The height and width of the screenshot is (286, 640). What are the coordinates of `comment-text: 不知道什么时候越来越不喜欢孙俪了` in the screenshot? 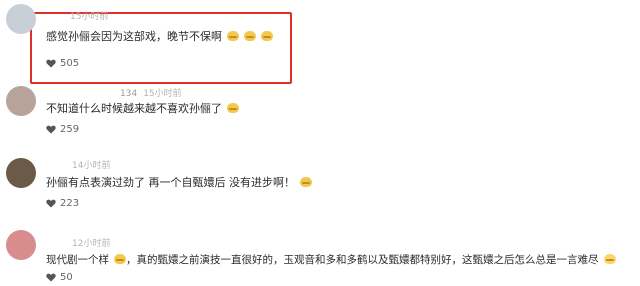 It's located at (142, 108).